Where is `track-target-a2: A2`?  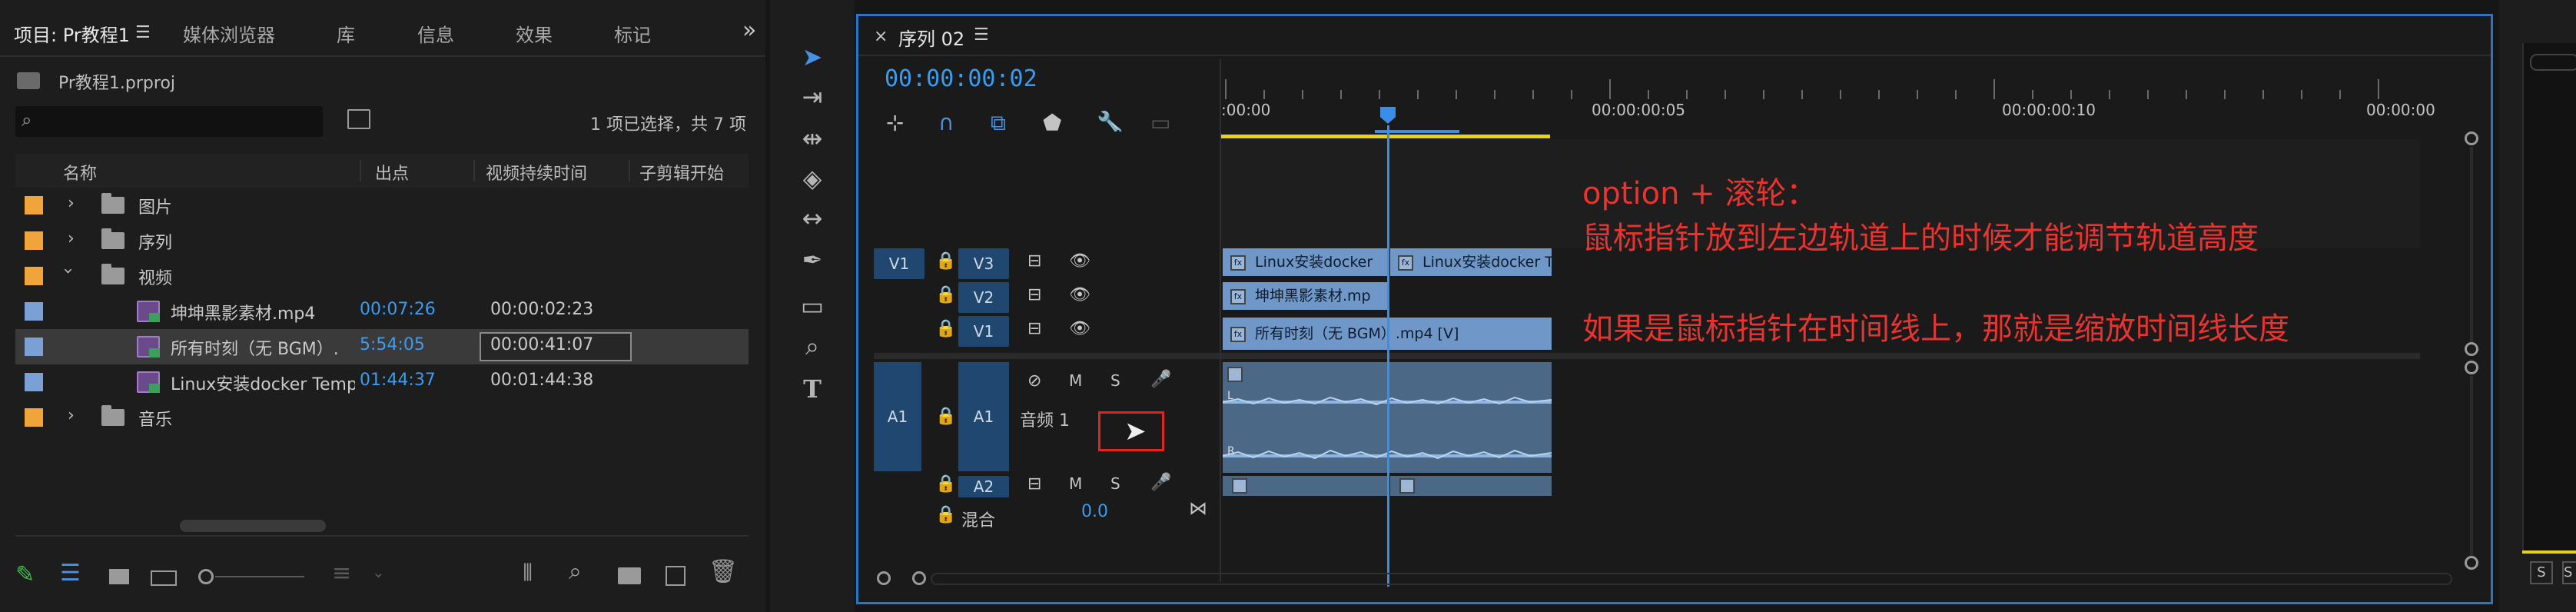 track-target-a2: A2 is located at coordinates (983, 487).